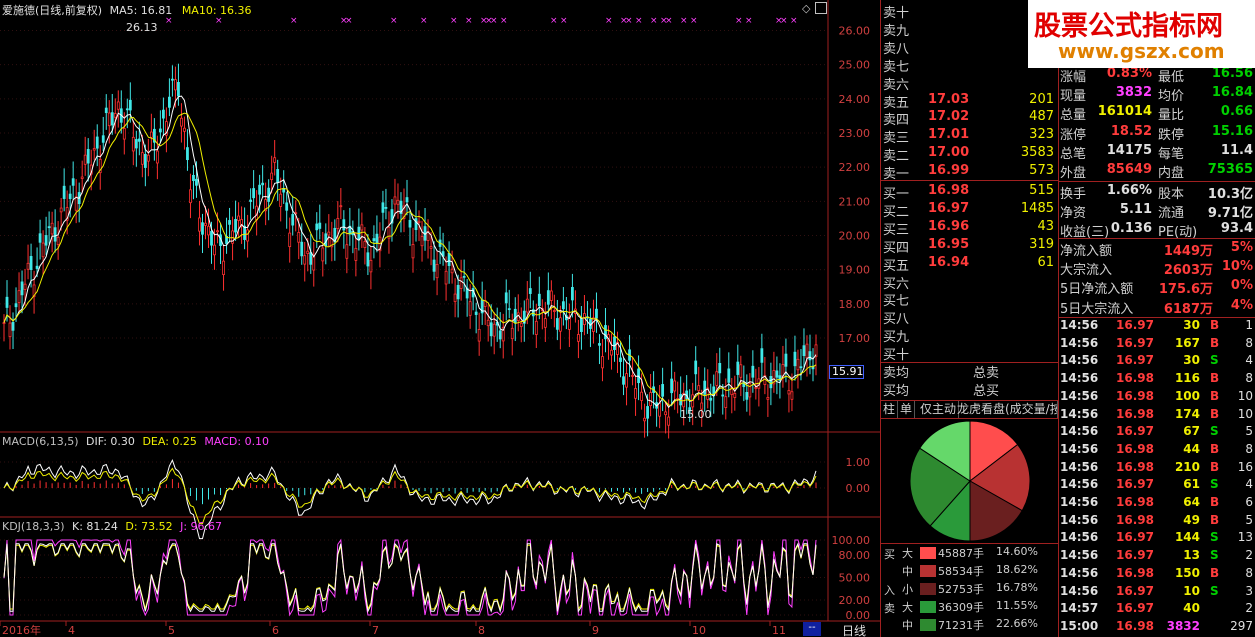 Image resolution: width=1255 pixels, height=637 pixels. What do you see at coordinates (1249, 360) in the screenshot?
I see `trade-count: 4` at bounding box center [1249, 360].